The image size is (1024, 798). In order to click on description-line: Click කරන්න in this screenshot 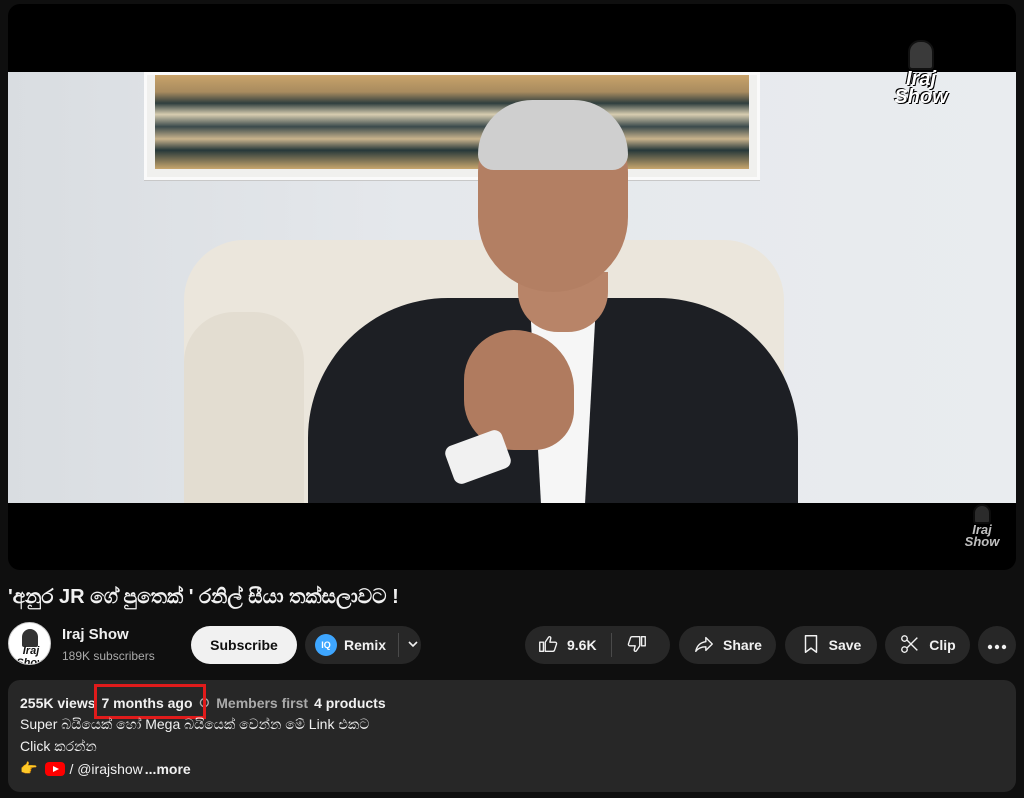, I will do `click(58, 746)`.